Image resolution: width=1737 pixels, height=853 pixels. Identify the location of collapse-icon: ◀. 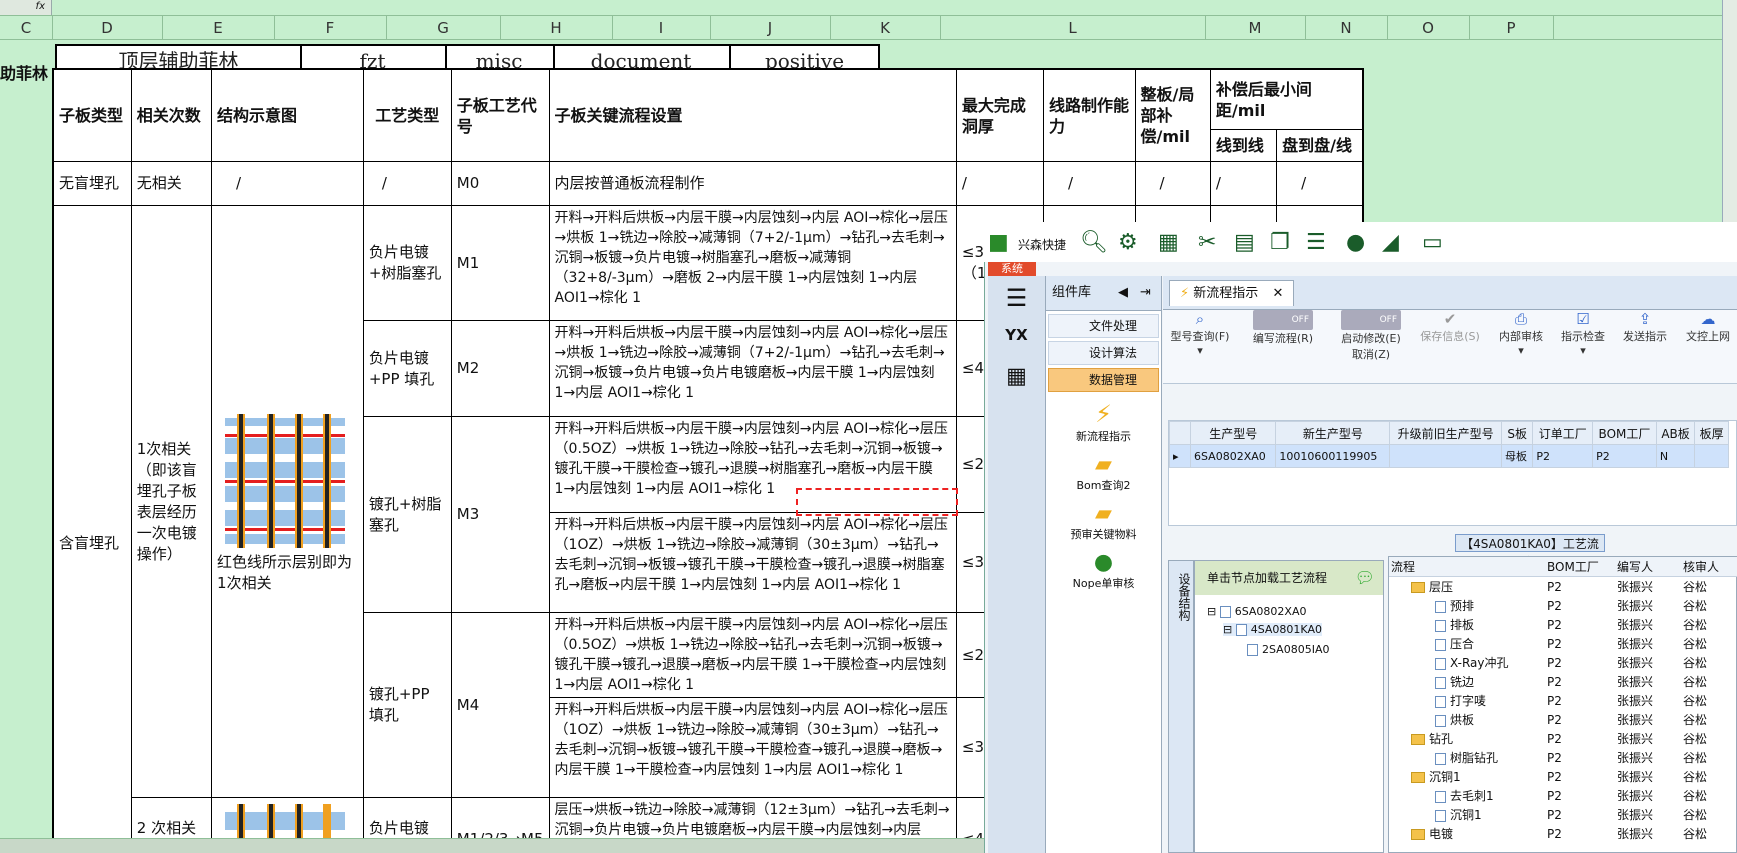
(1123, 293).